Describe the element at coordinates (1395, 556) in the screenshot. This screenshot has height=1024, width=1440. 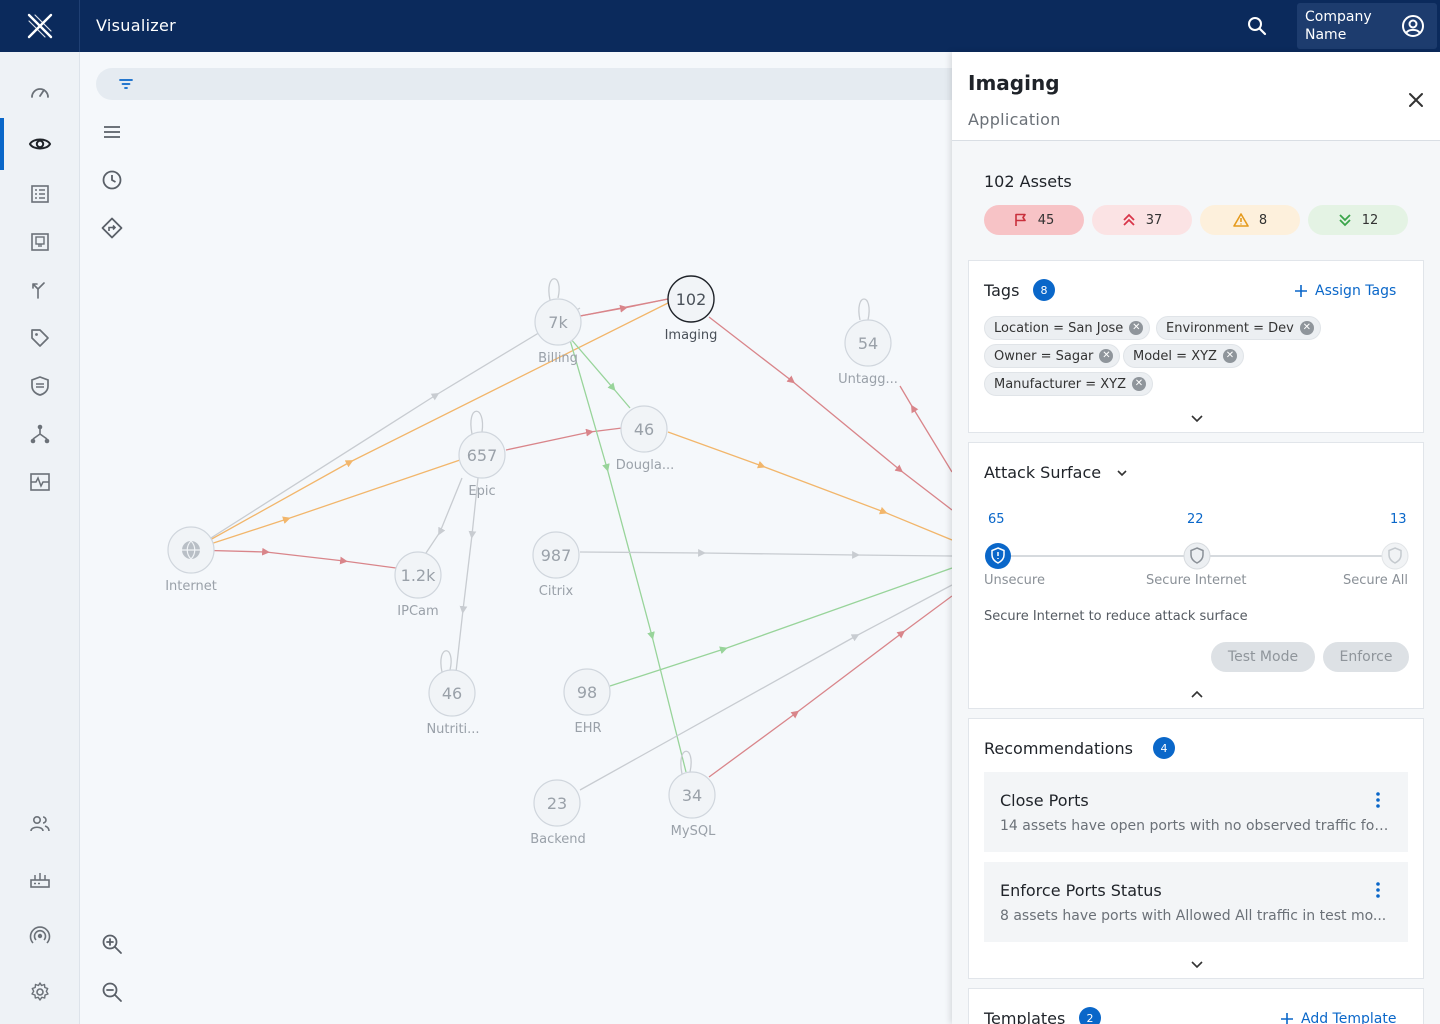
I see `slider-stop-secure-all` at that location.